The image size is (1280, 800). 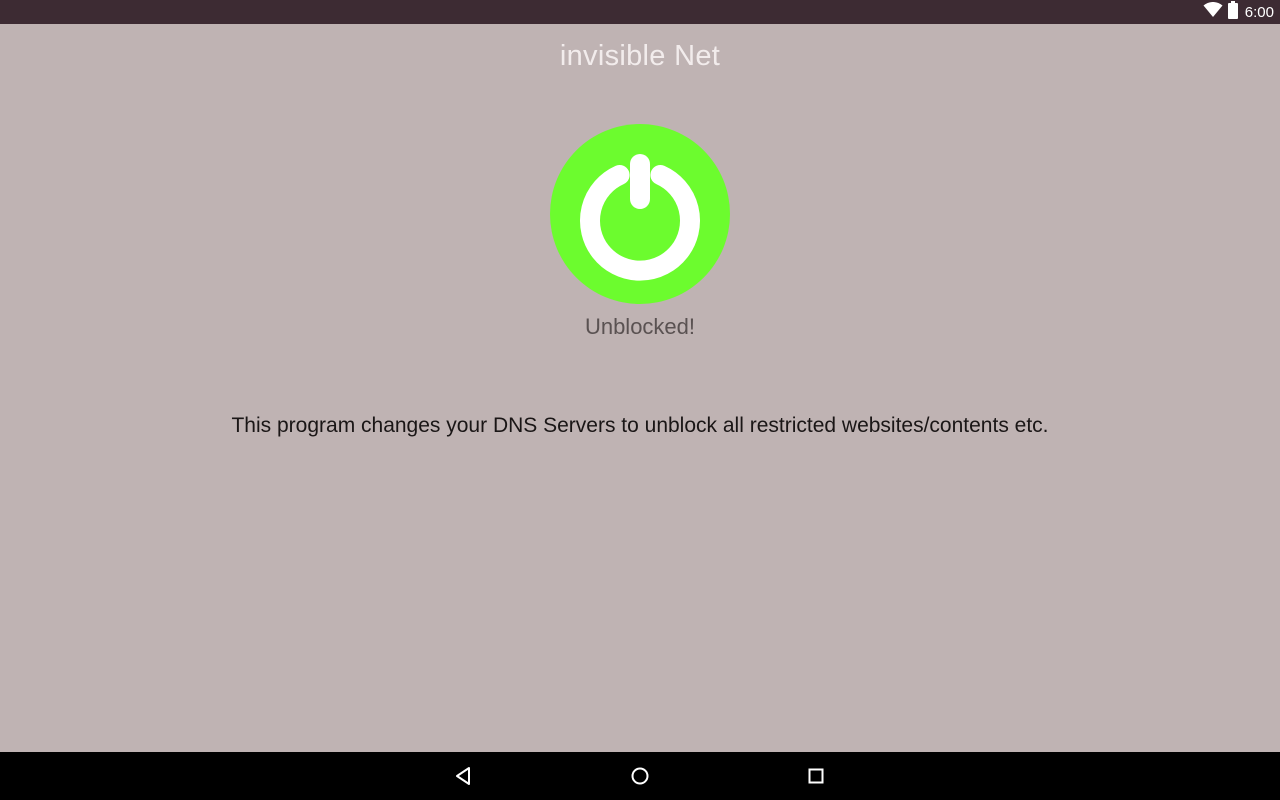 I want to click on home-button, so click(x=640, y=776).